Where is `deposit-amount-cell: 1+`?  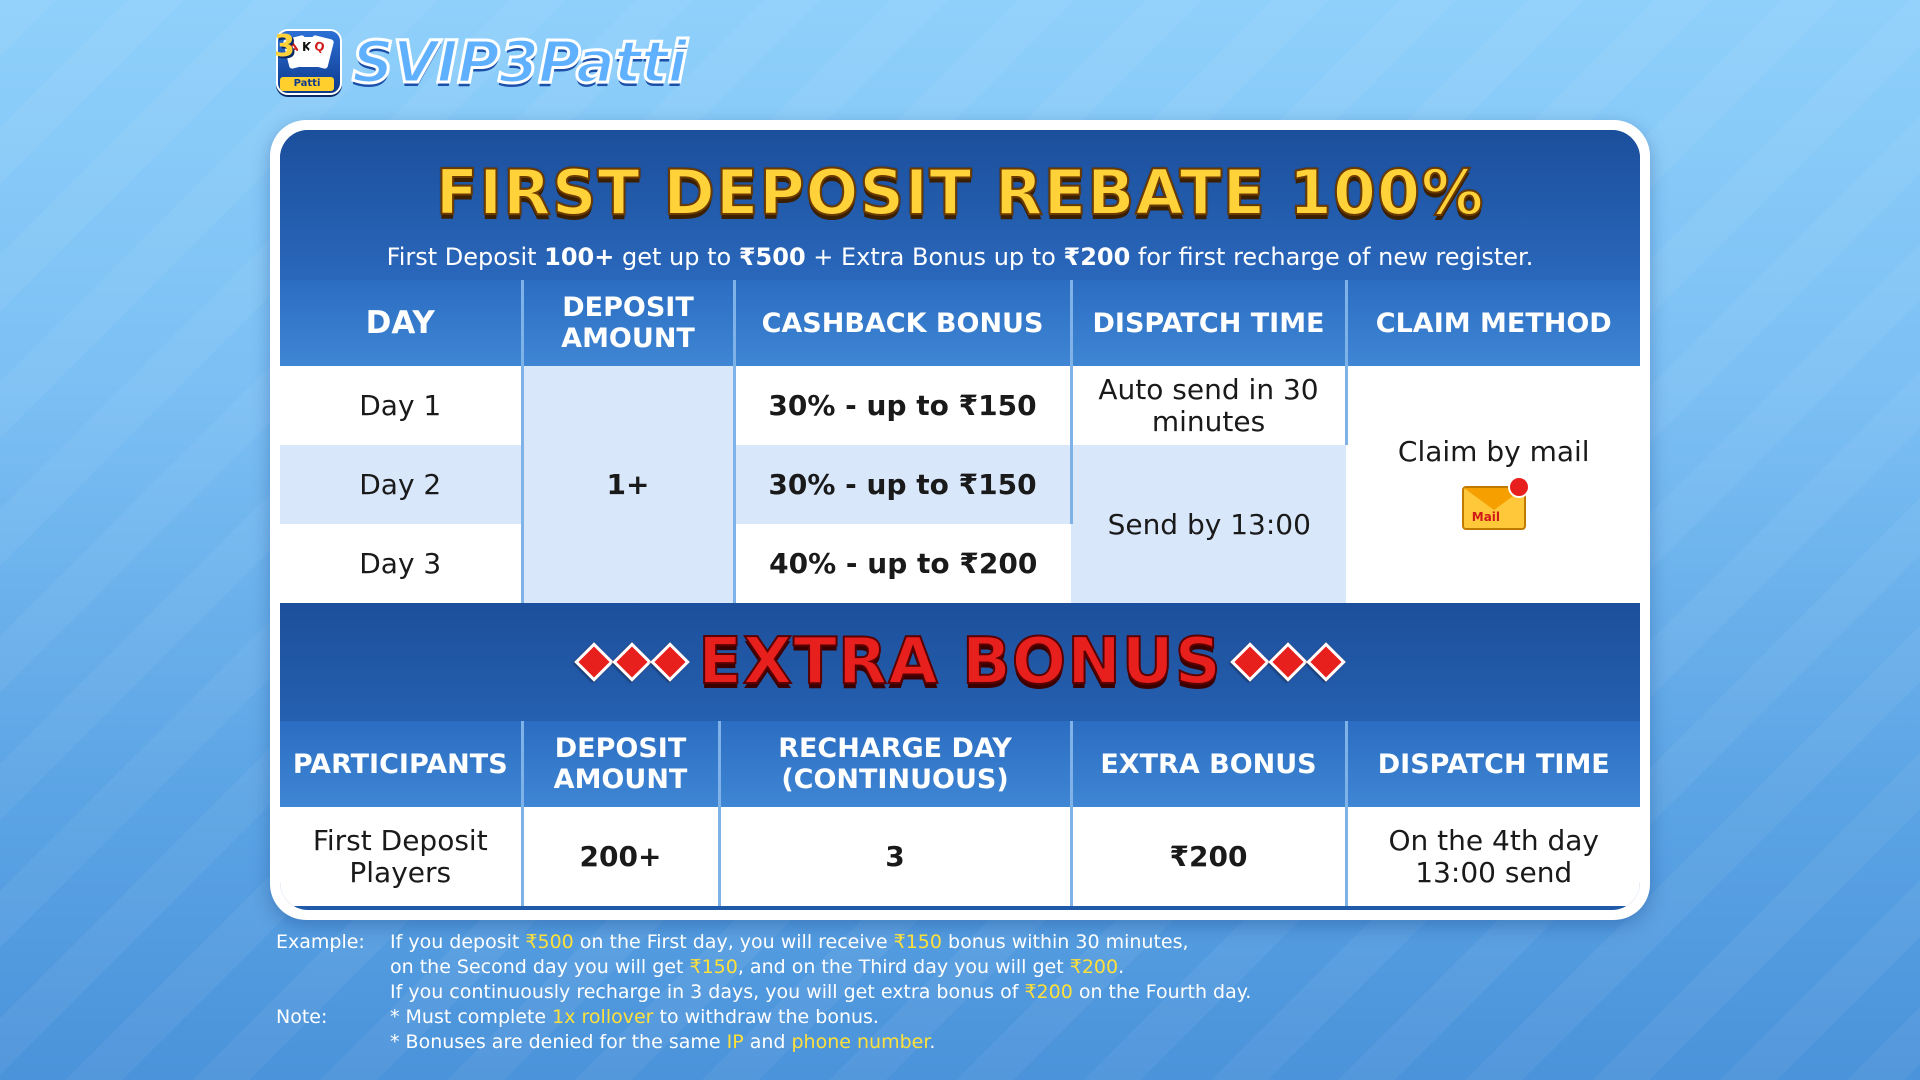 deposit-amount-cell: 1+ is located at coordinates (629, 484).